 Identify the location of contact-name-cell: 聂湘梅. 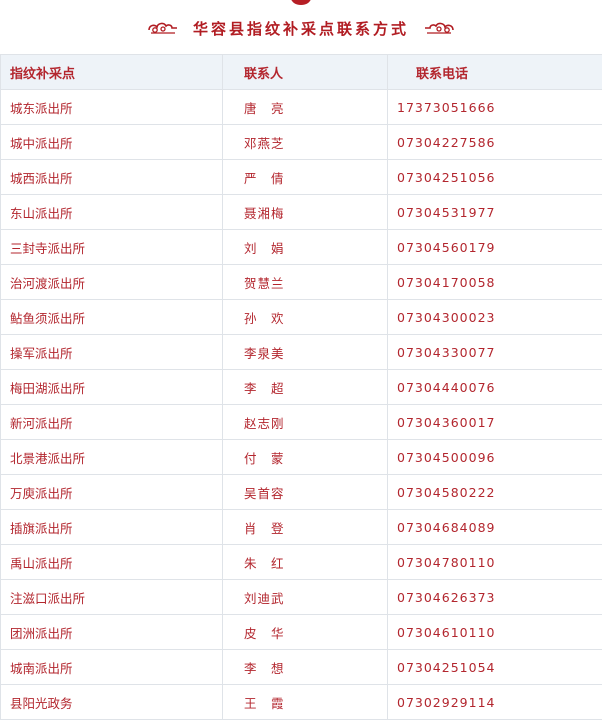
(305, 212).